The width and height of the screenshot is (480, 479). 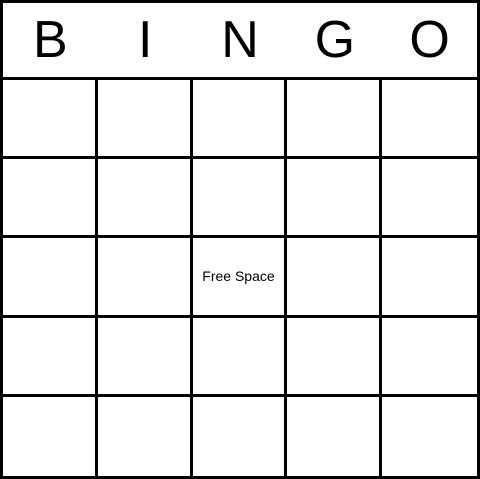 I want to click on free-space-cell: Free Space, so click(x=240, y=278).